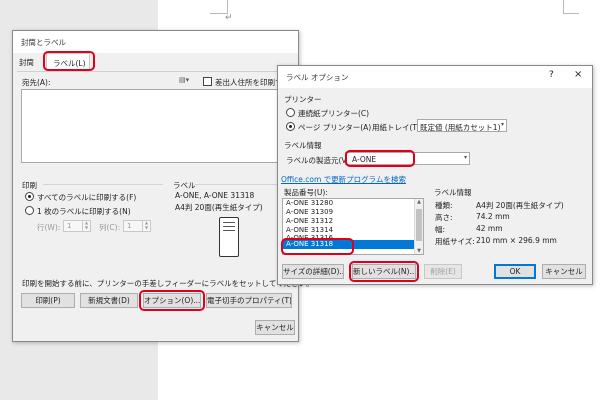  Describe the element at coordinates (290, 112) in the screenshot. I see `continuous-printer-radio` at that location.